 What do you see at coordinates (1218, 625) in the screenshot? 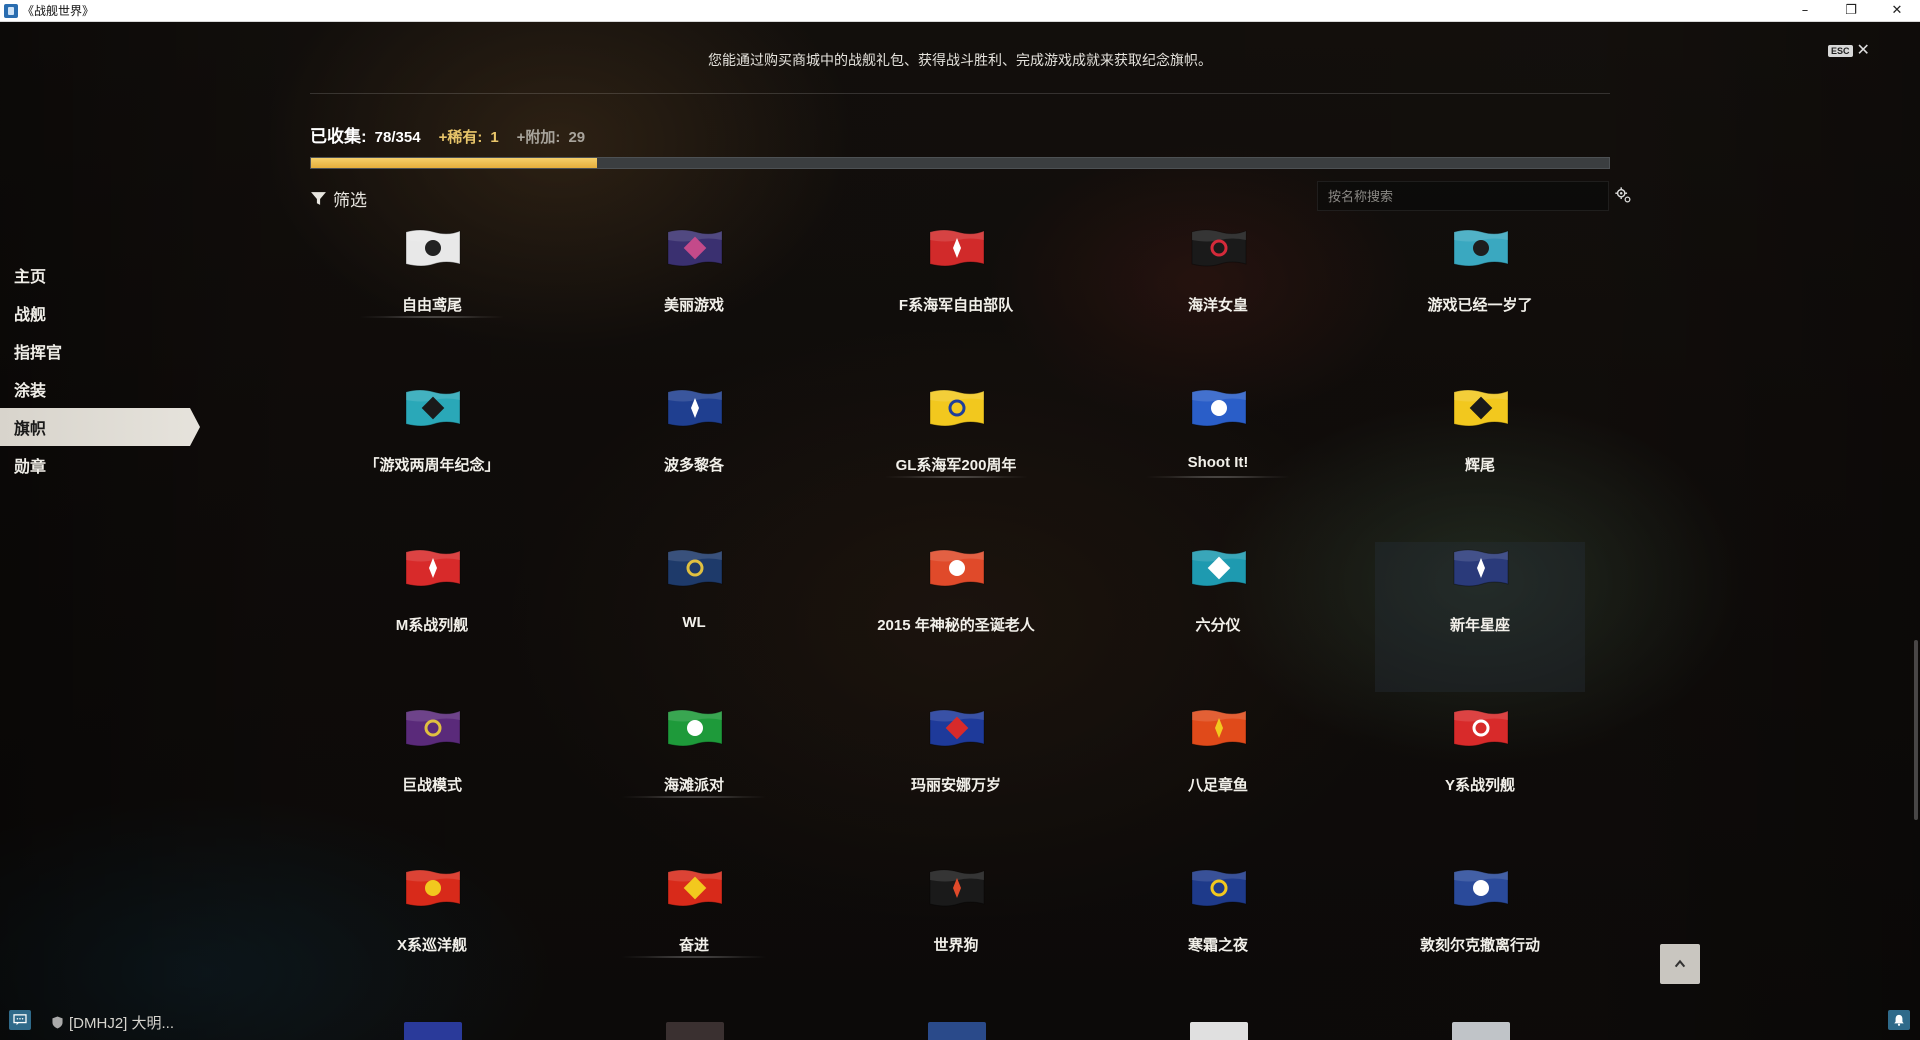
I see `flag-label: 六分仪` at bounding box center [1218, 625].